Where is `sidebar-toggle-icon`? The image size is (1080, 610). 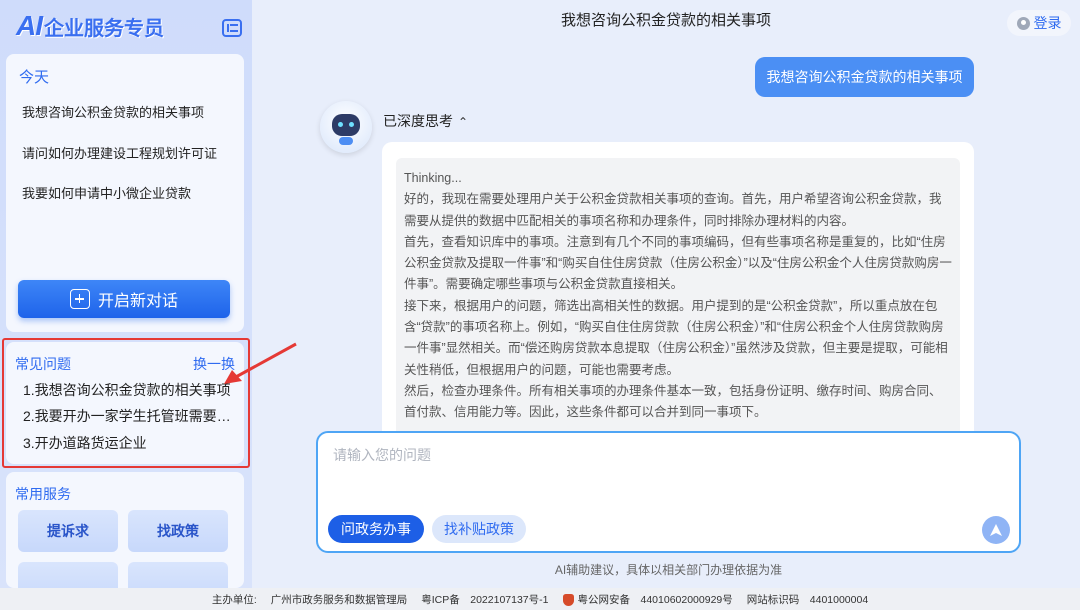
sidebar-toggle-icon is located at coordinates (232, 28).